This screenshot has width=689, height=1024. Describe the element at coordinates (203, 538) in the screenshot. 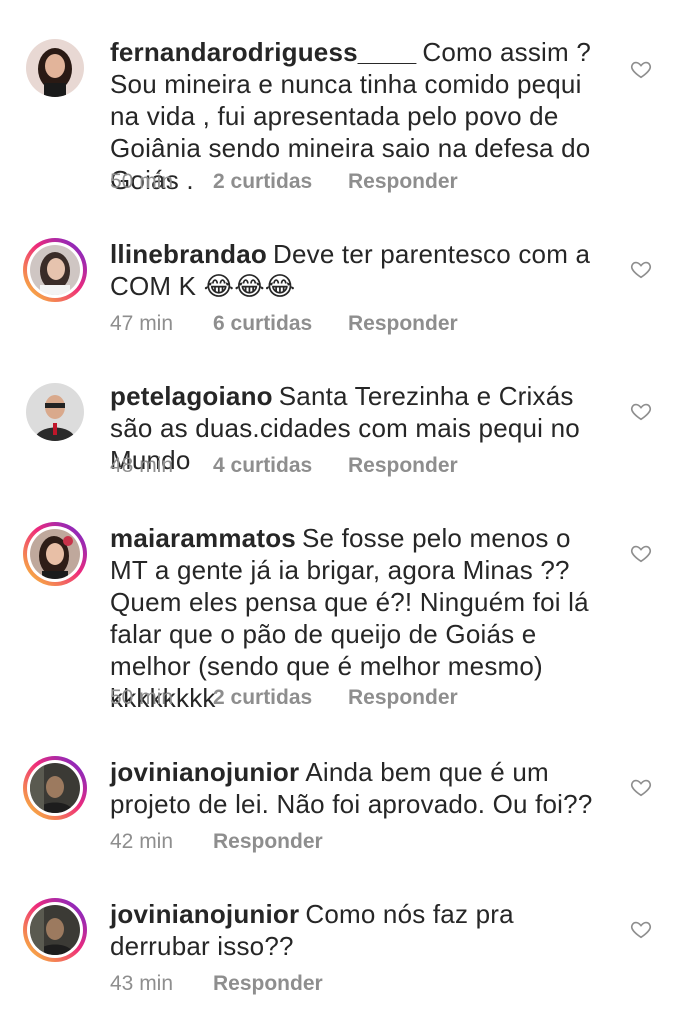

I see `comment-username: maiarammatos` at that location.